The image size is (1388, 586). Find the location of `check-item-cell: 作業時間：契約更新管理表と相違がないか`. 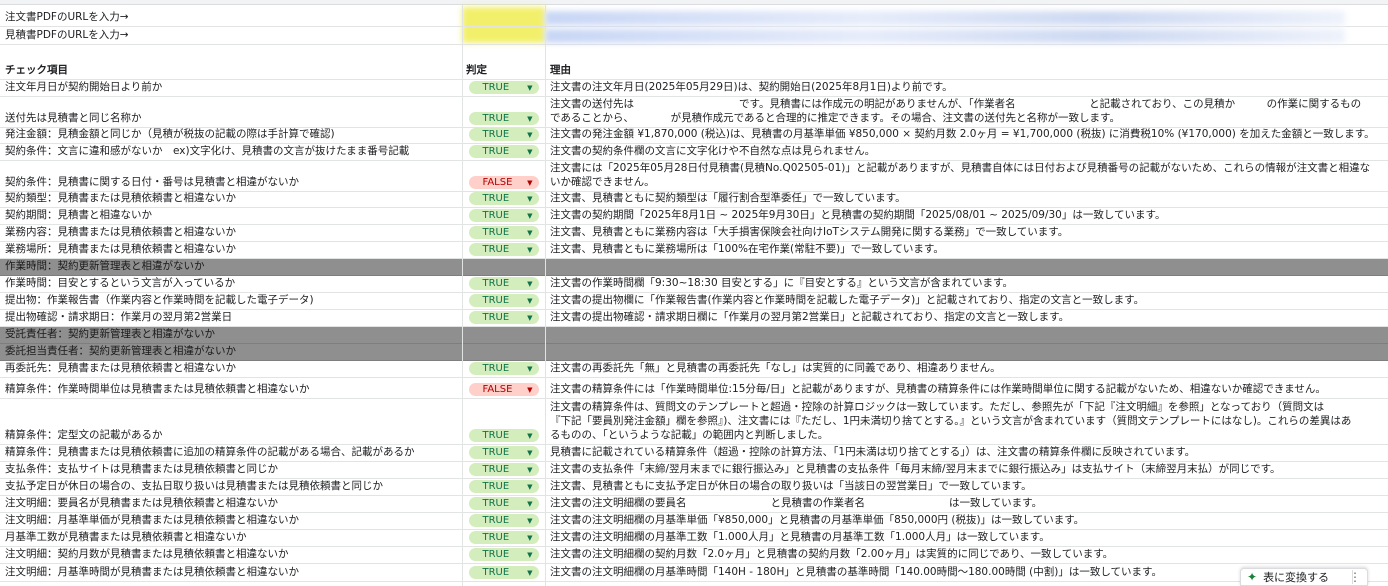

check-item-cell: 作業時間：契約更新管理表と相違がないか is located at coordinates (231, 267).